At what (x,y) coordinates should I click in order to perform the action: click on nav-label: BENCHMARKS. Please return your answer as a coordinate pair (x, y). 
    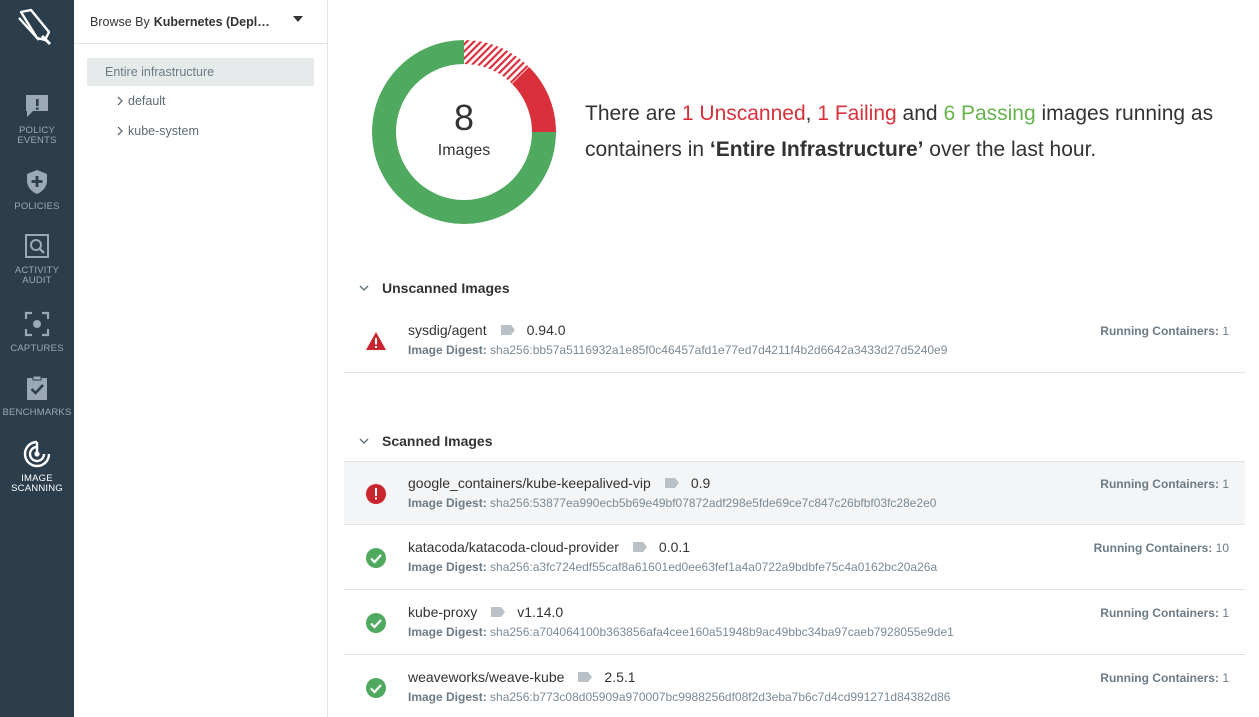
    Looking at the image, I should click on (37, 412).